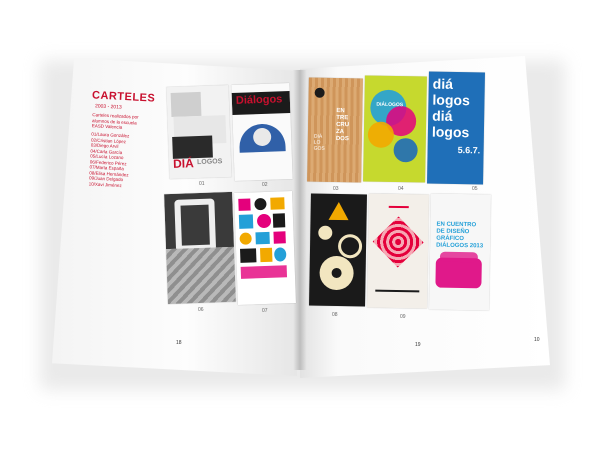 The image size is (600, 450). Describe the element at coordinates (199, 132) in the screenshot. I see `poster-01: DIÁ LOGOS` at that location.